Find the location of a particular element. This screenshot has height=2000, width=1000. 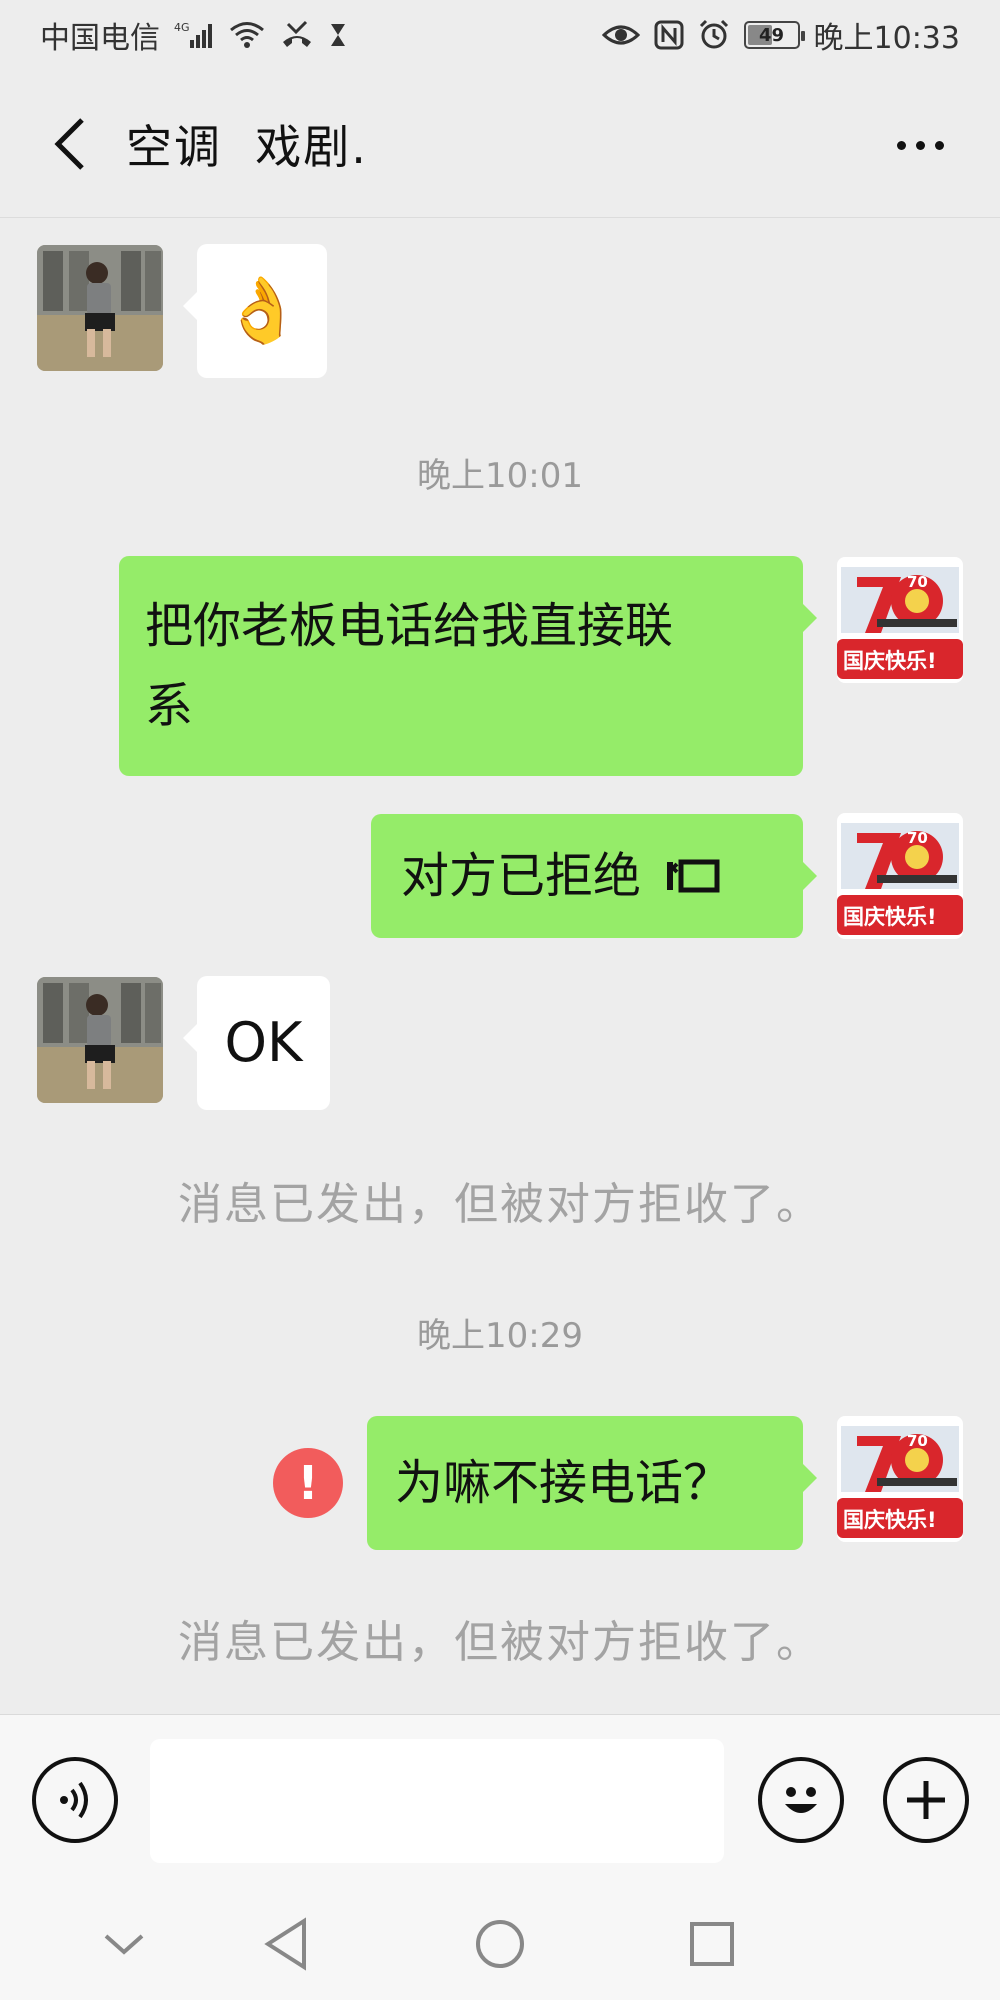

input-bar is located at coordinates (500, 1799).